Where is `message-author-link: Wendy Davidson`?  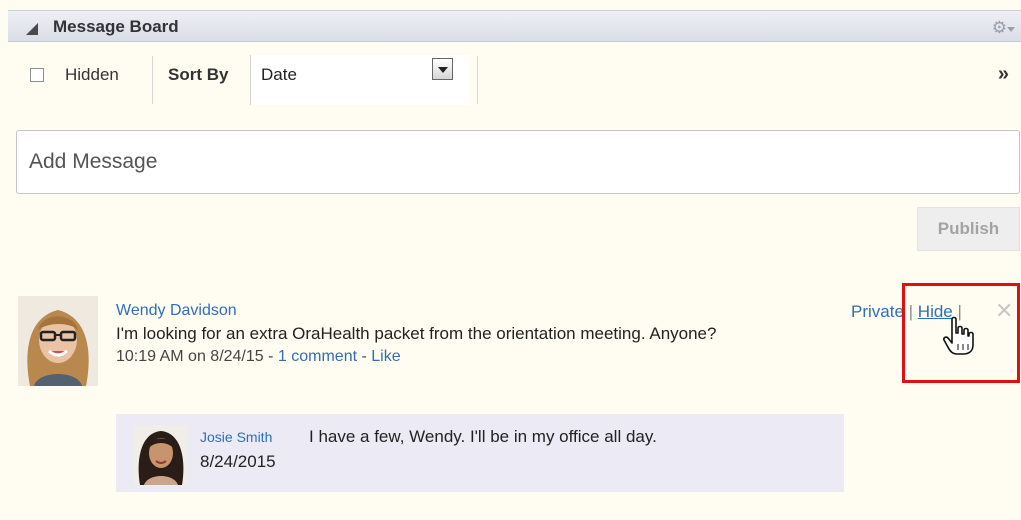
message-author-link: Wendy Davidson is located at coordinates (176, 311).